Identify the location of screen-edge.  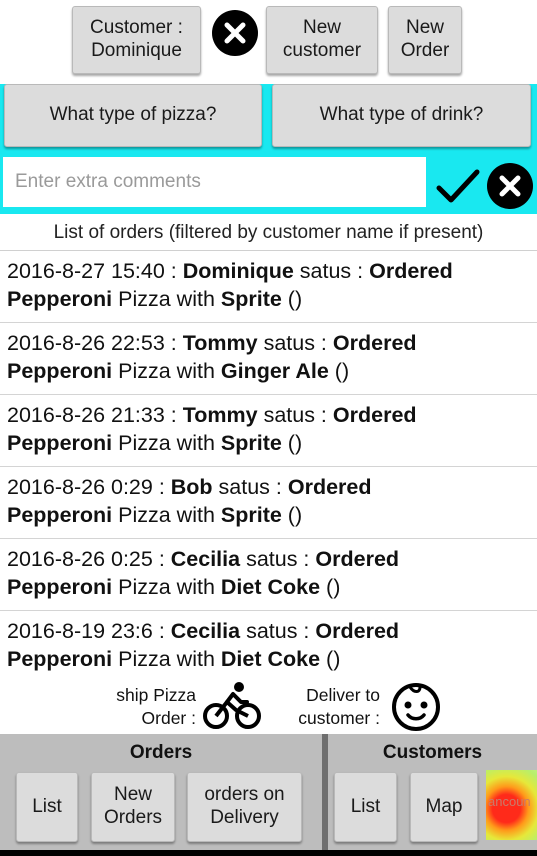
(268, 853).